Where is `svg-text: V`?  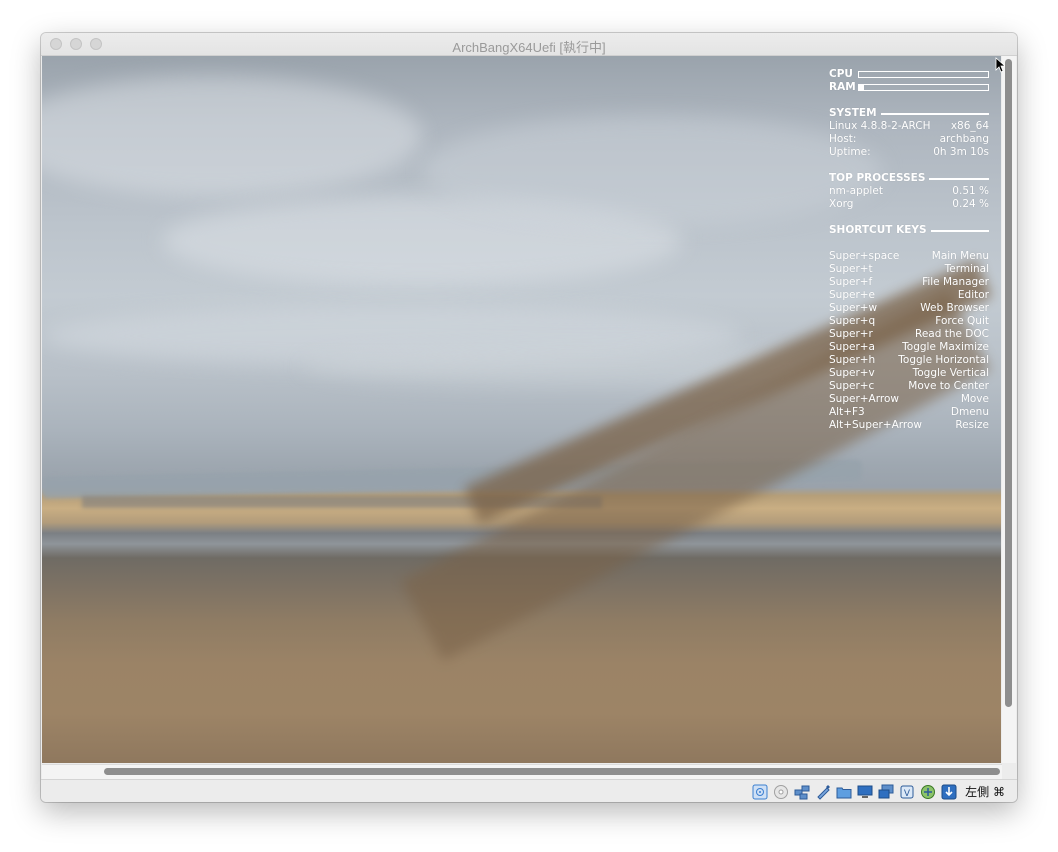 svg-text: V is located at coordinates (907, 794).